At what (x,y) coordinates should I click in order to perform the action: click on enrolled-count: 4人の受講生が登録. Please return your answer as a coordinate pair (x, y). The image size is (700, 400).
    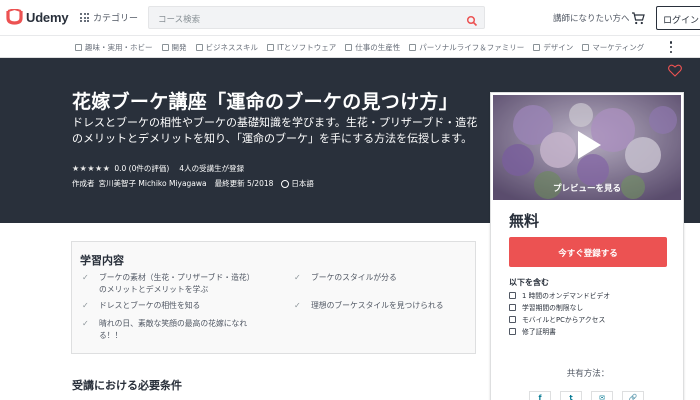
    Looking at the image, I should click on (212, 168).